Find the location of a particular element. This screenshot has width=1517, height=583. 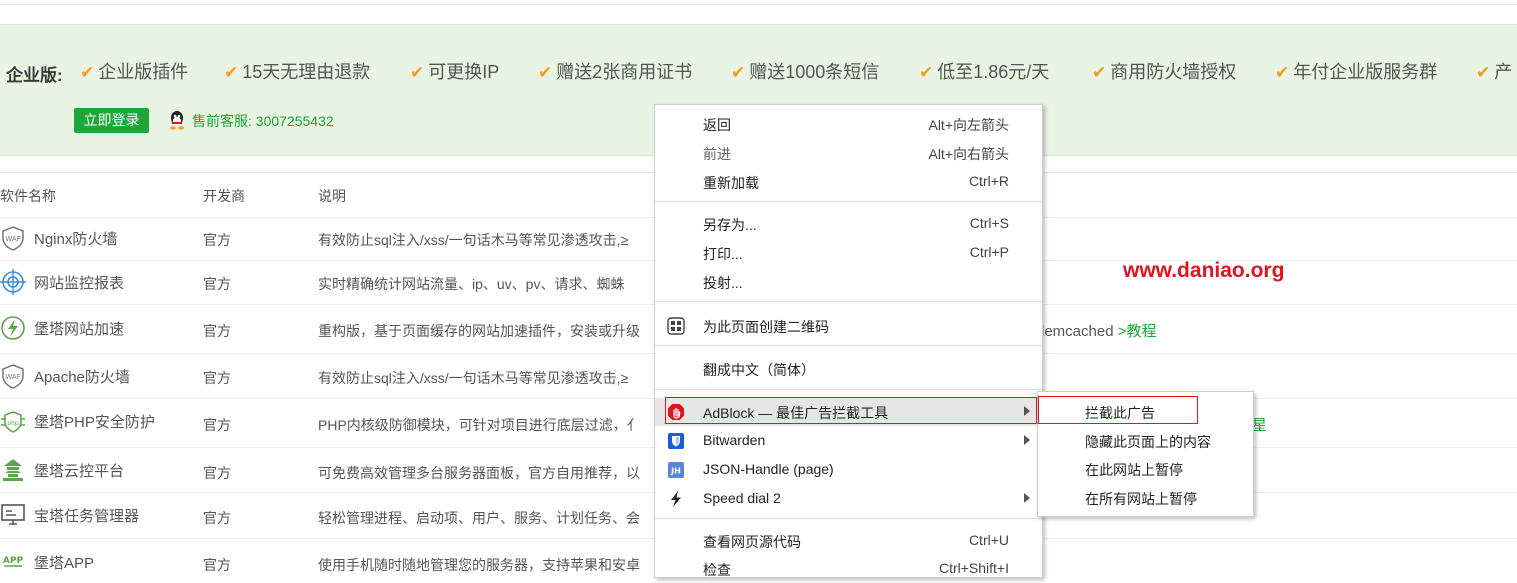

software-name: 堡塔网站加速 is located at coordinates (79, 329).